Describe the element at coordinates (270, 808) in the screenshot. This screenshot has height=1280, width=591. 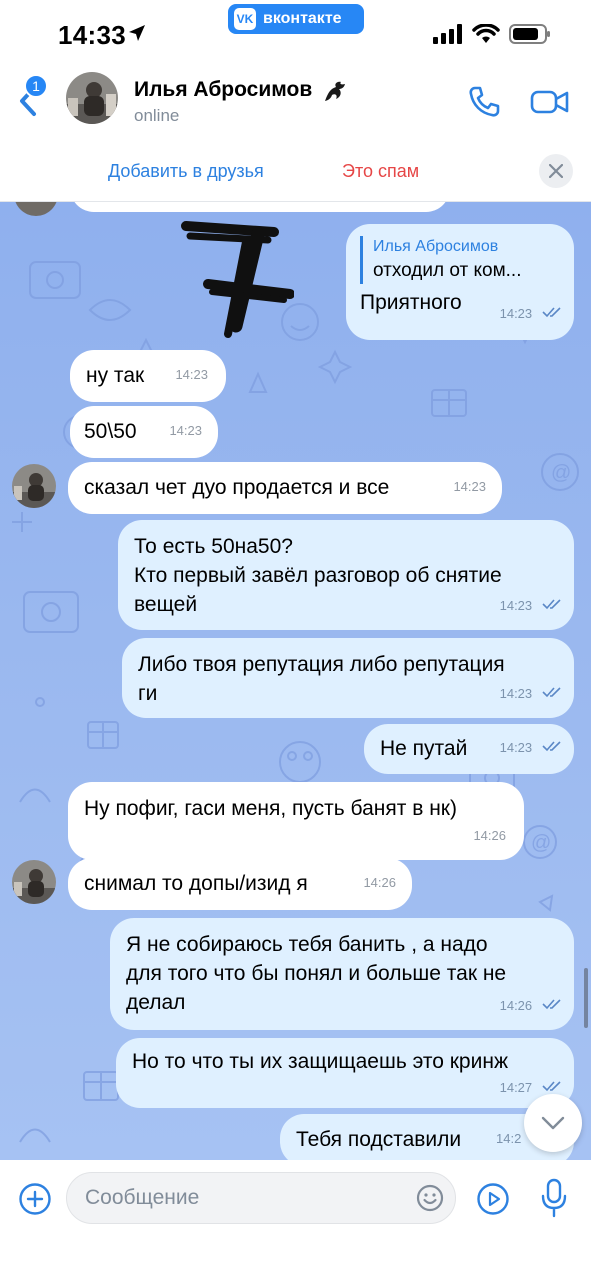
I see `message-text: Ну пофиг, гаси меня, пусть банят в нк)` at that location.